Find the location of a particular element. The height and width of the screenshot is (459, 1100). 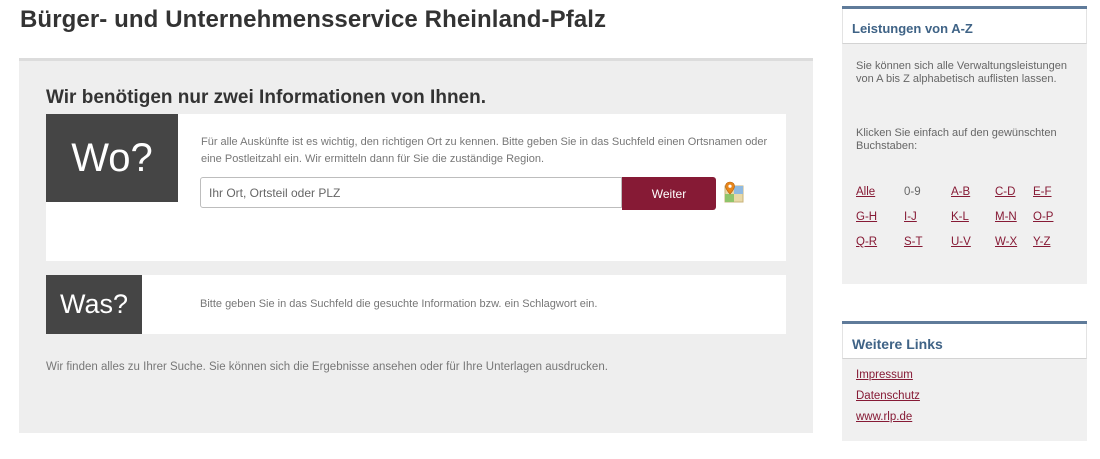

az-link-u-v: U-V is located at coordinates (973, 242).